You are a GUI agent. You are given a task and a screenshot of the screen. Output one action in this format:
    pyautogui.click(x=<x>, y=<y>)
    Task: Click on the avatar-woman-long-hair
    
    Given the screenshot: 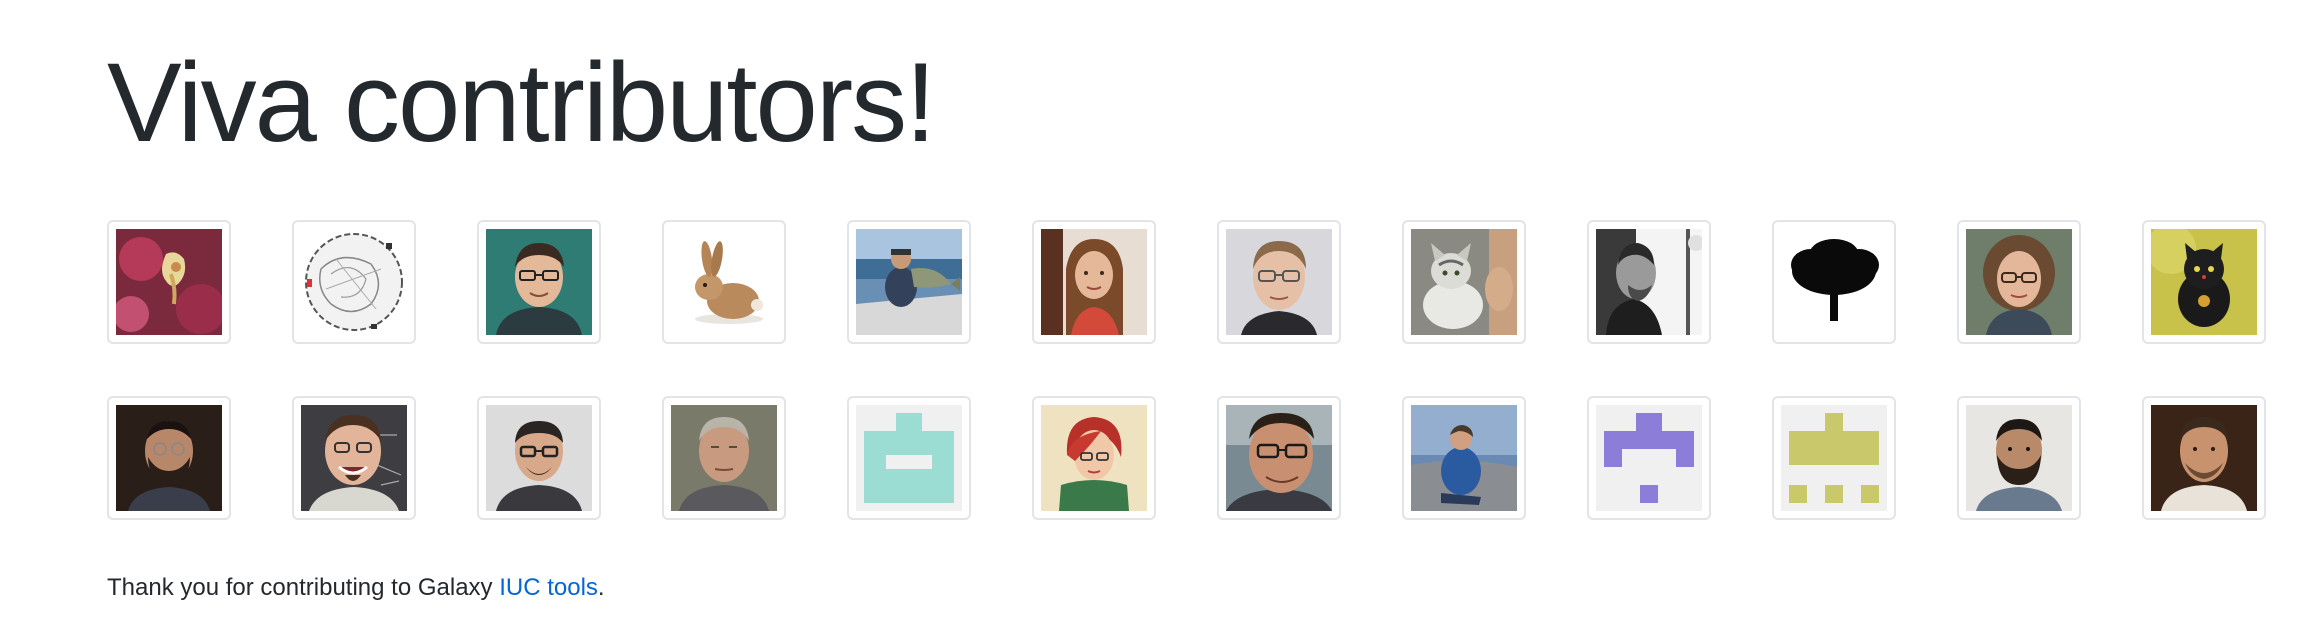 What is the action you would take?
    pyautogui.click(x=1094, y=282)
    